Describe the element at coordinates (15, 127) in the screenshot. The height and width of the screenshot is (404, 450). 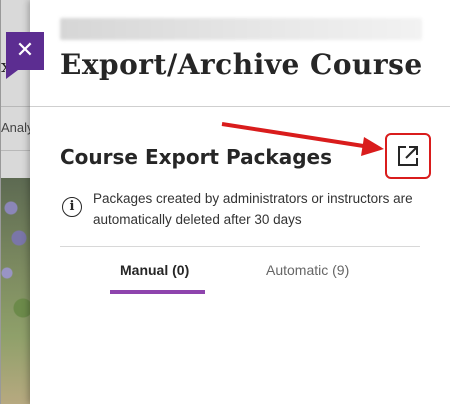
I see `background-nav-fragment: Analy` at that location.